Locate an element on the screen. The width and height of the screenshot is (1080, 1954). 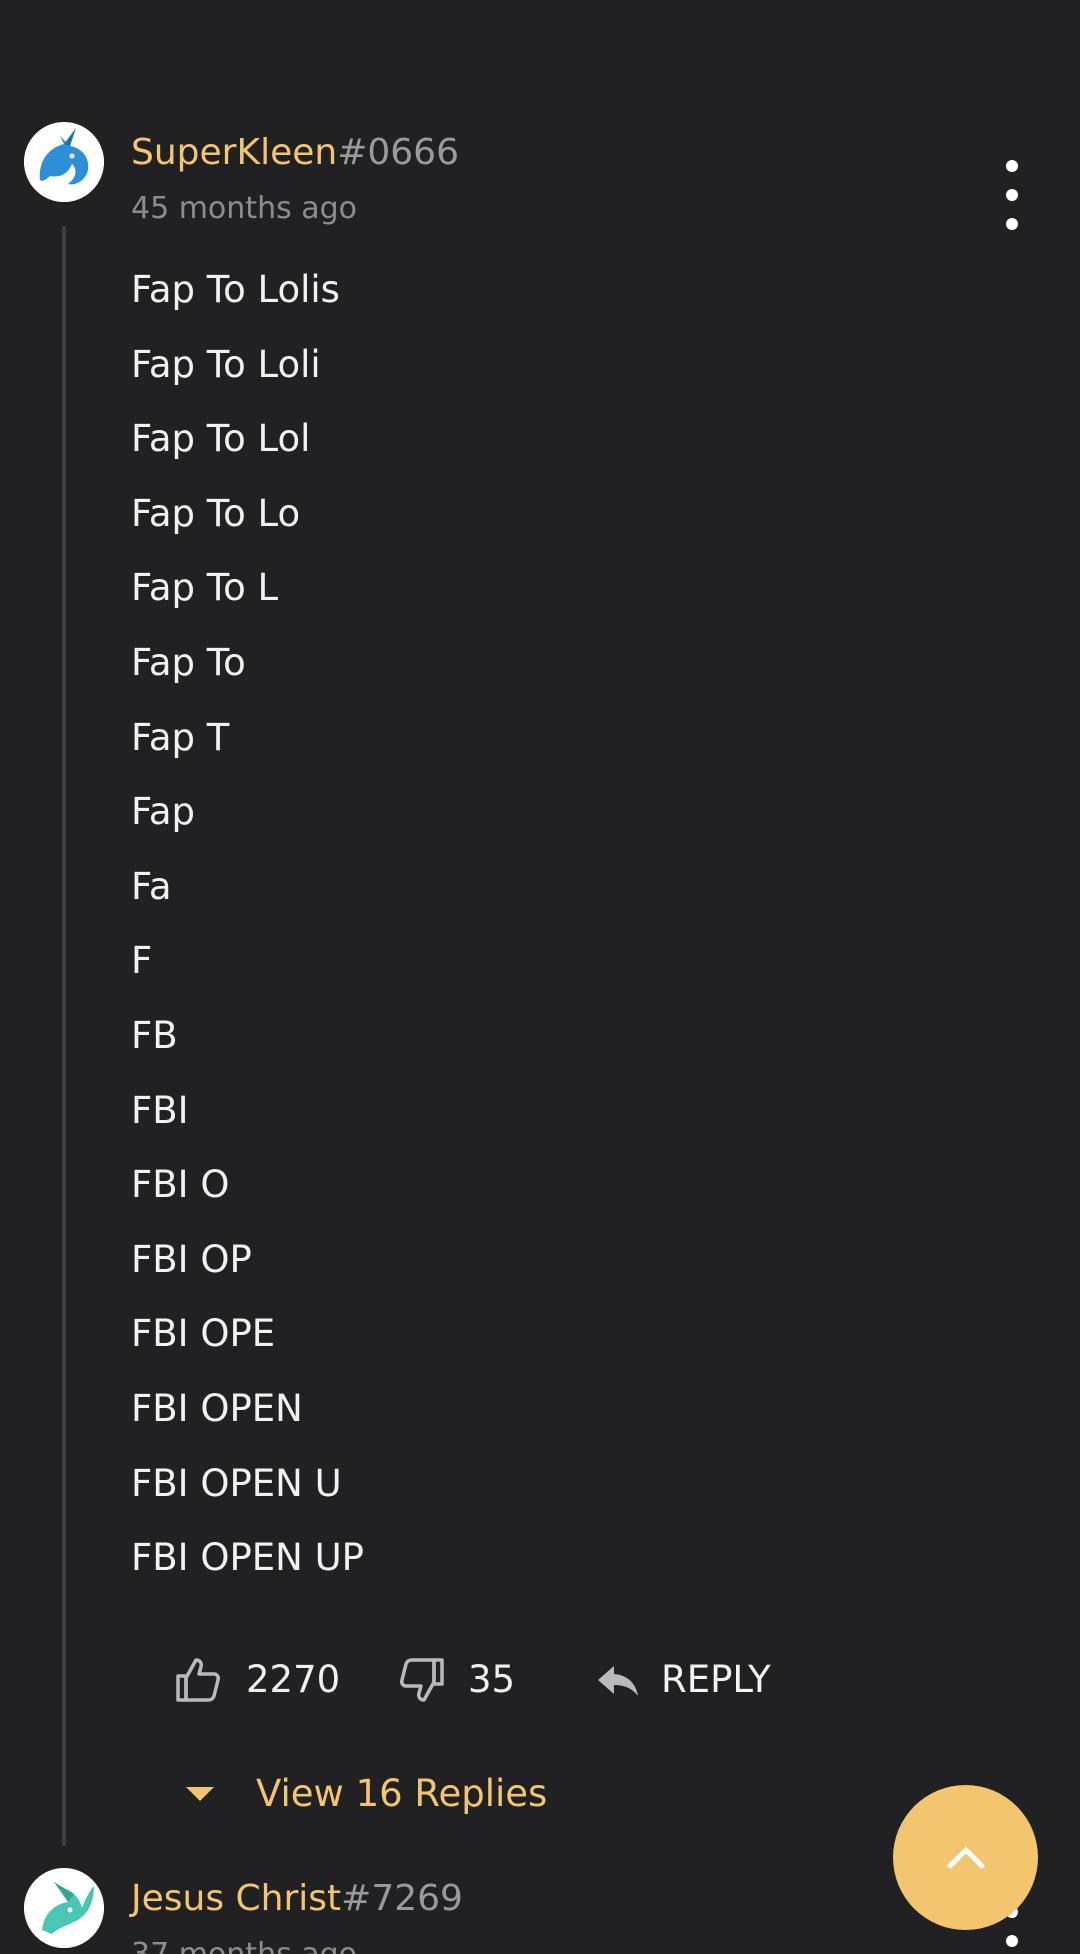
unicorn-avatar-icon is located at coordinates (64, 162).